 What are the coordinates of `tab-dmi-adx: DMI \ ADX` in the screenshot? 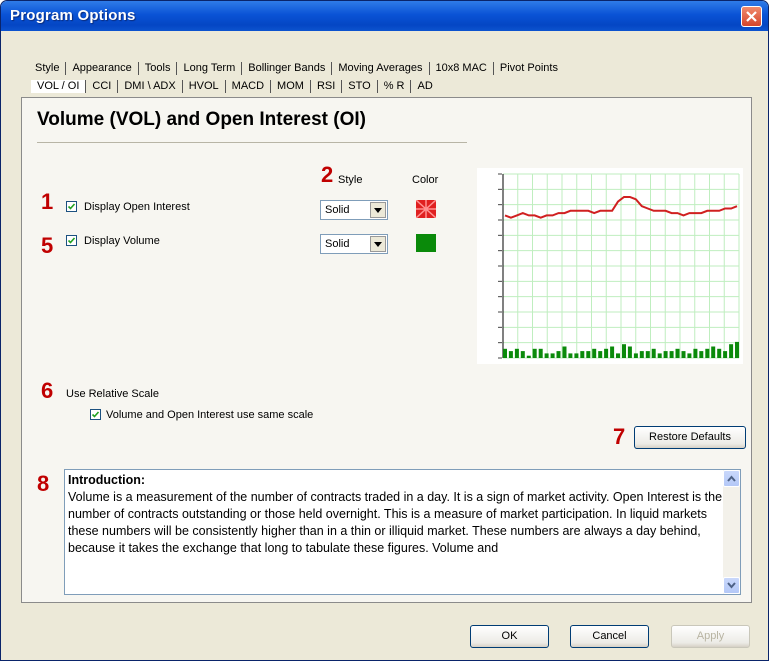 It's located at (150, 86).